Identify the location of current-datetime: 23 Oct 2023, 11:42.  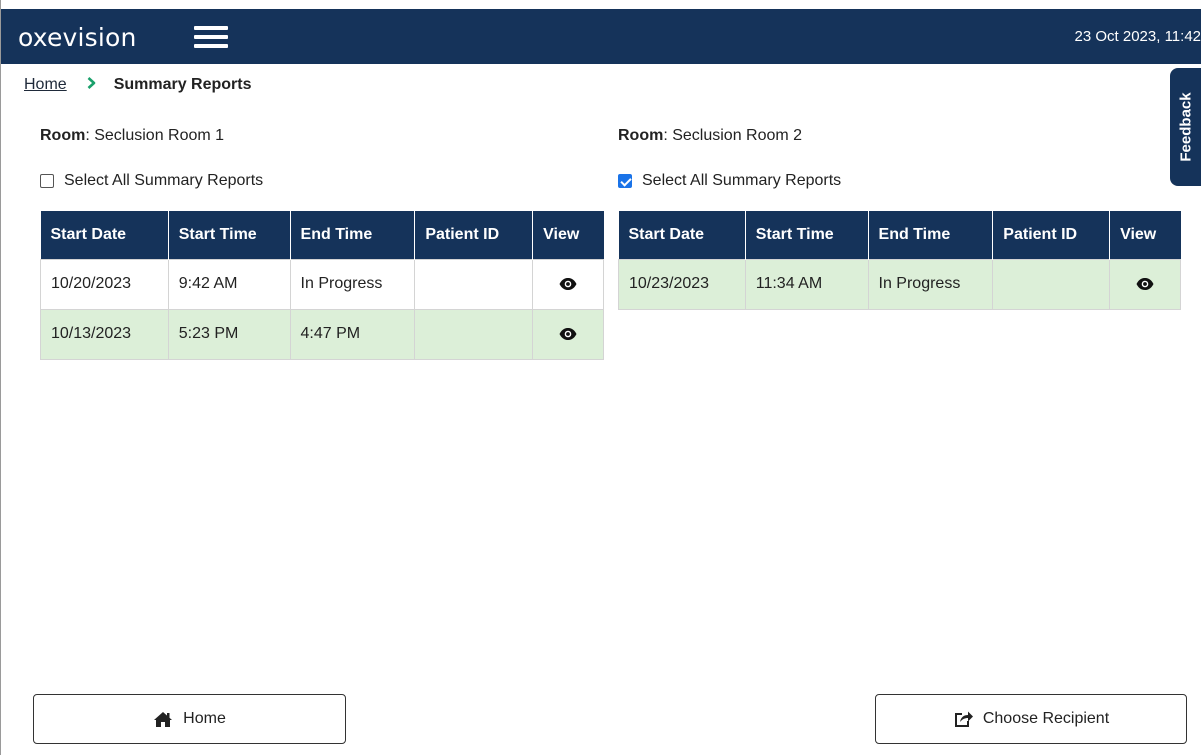
(1137, 36).